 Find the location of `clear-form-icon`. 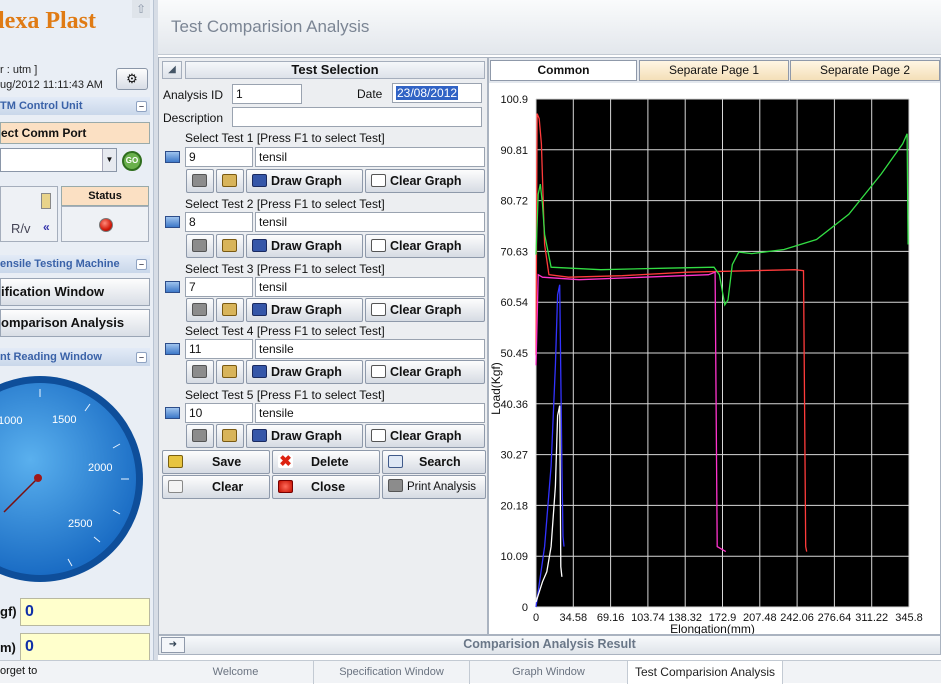

clear-form-icon is located at coordinates (175, 487).